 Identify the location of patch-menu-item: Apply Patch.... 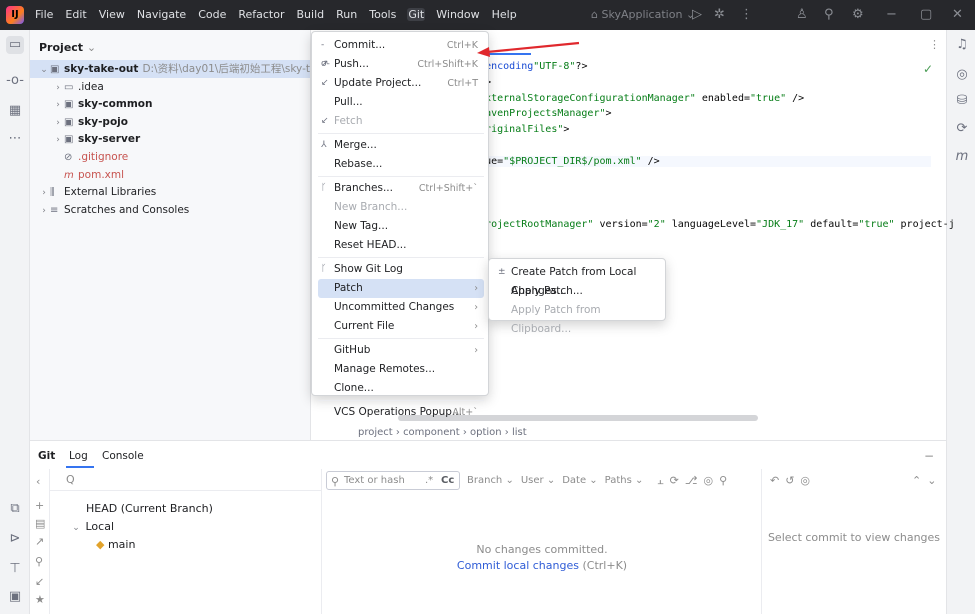
(578, 291).